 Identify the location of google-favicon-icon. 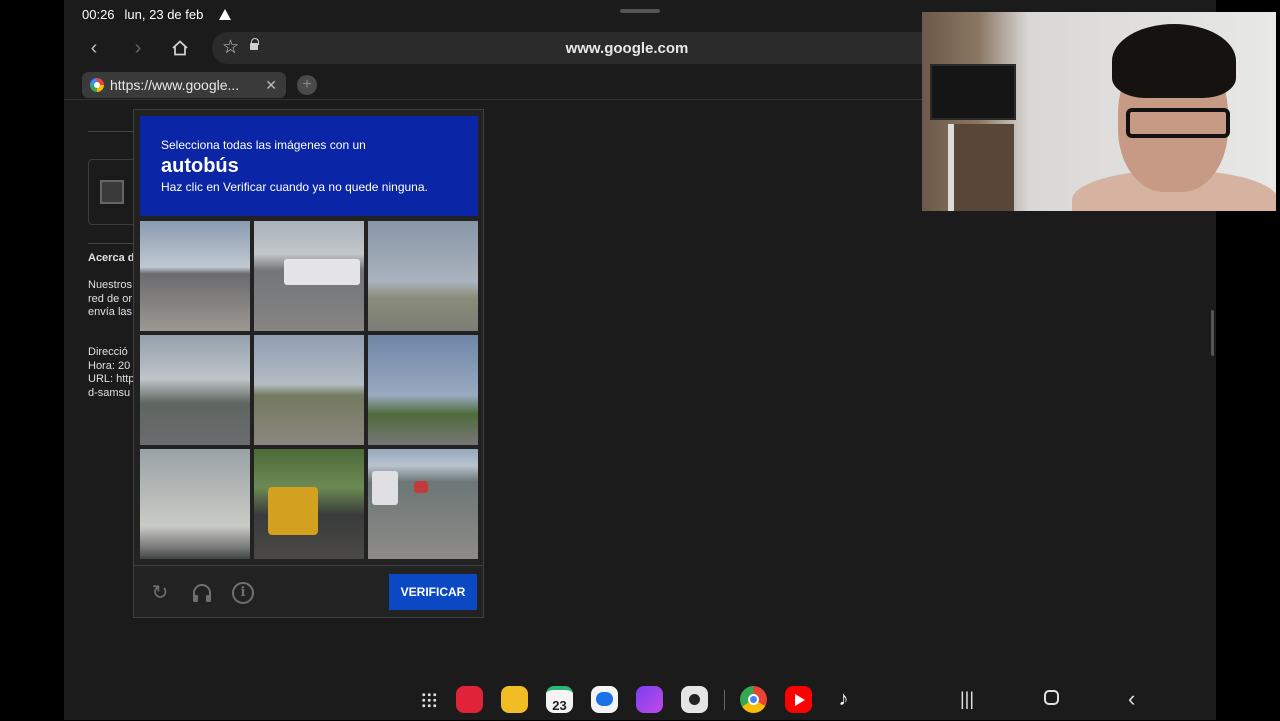
(97, 85).